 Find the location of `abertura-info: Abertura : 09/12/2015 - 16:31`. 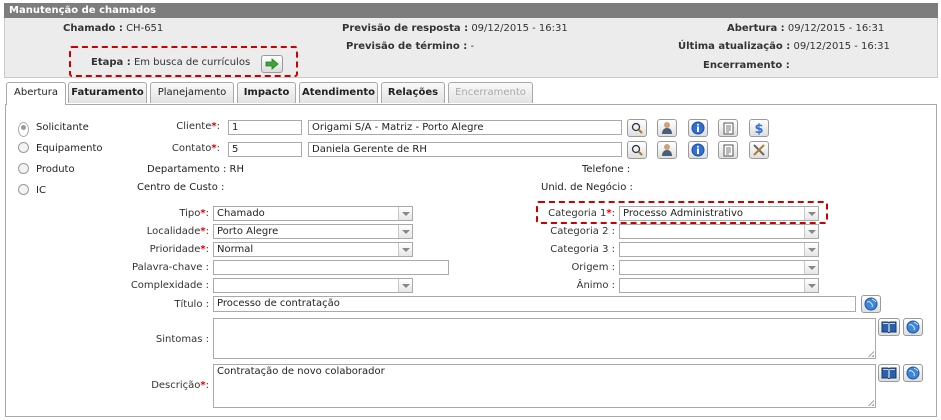

abertura-info: Abertura : 09/12/2015 - 16:31 is located at coordinates (805, 28).